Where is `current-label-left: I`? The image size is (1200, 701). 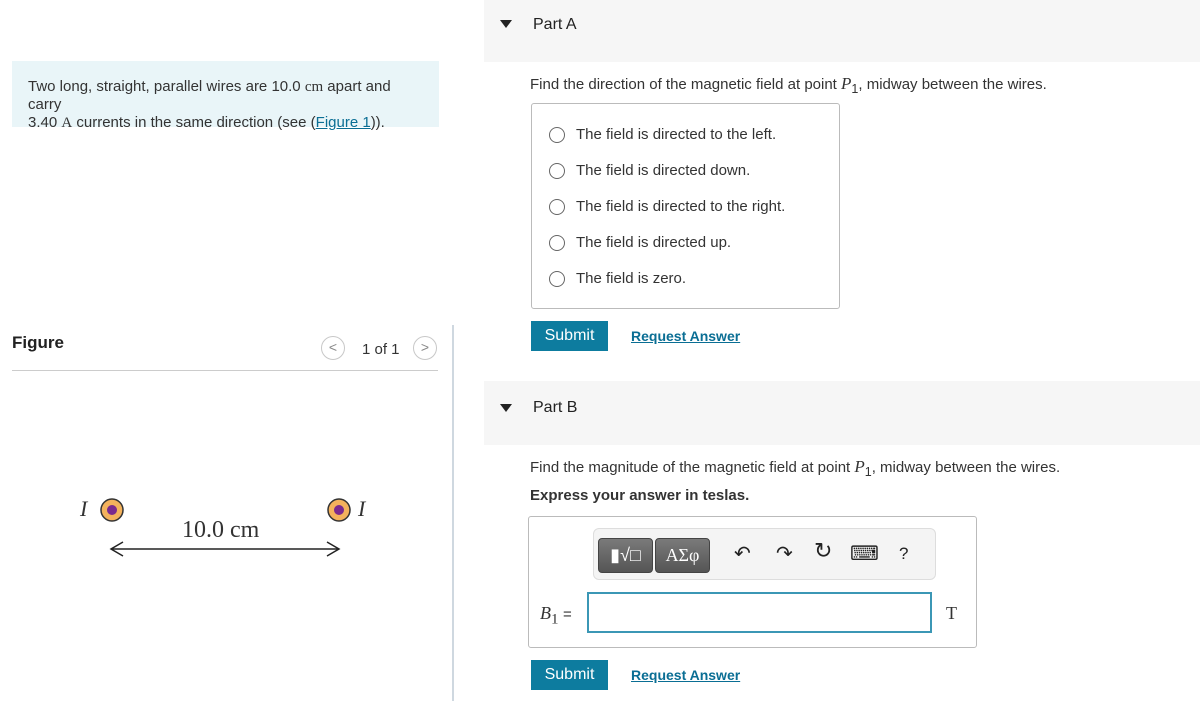 current-label-left: I is located at coordinates (84, 508).